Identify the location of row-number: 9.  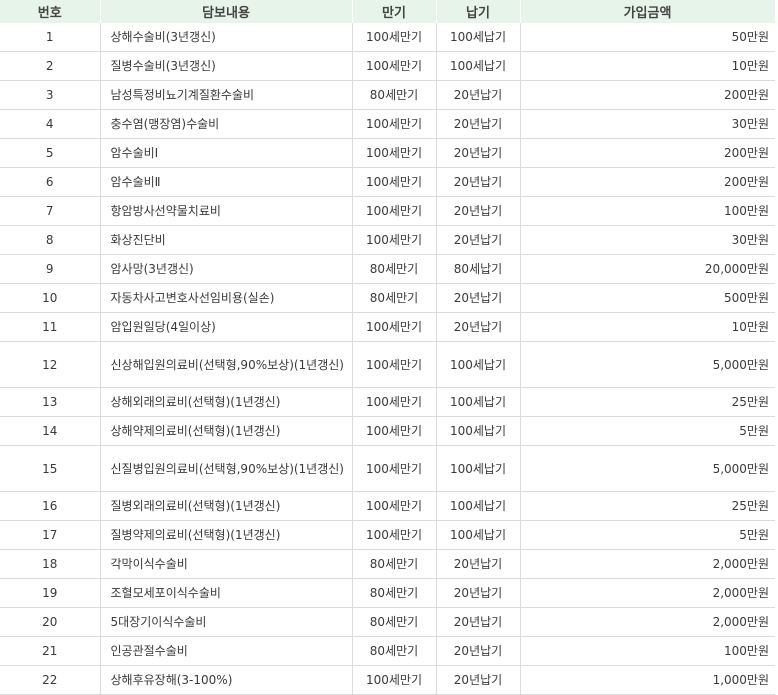
(50, 269).